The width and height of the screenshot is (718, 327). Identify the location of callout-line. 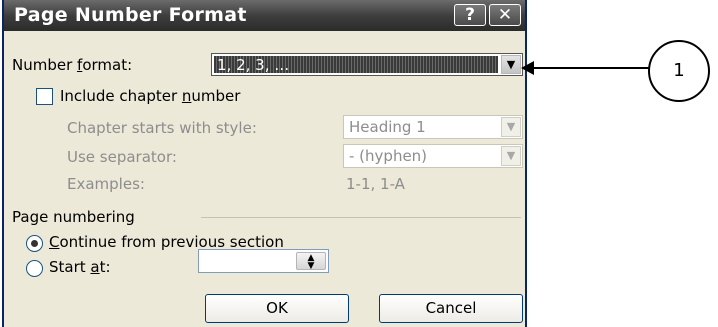
(590, 68).